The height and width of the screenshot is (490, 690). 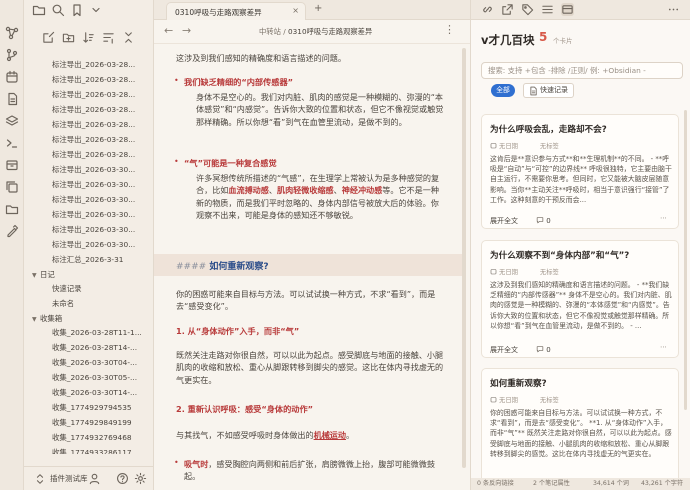 What do you see at coordinates (140, 478) in the screenshot?
I see `gear-icon` at bounding box center [140, 478].